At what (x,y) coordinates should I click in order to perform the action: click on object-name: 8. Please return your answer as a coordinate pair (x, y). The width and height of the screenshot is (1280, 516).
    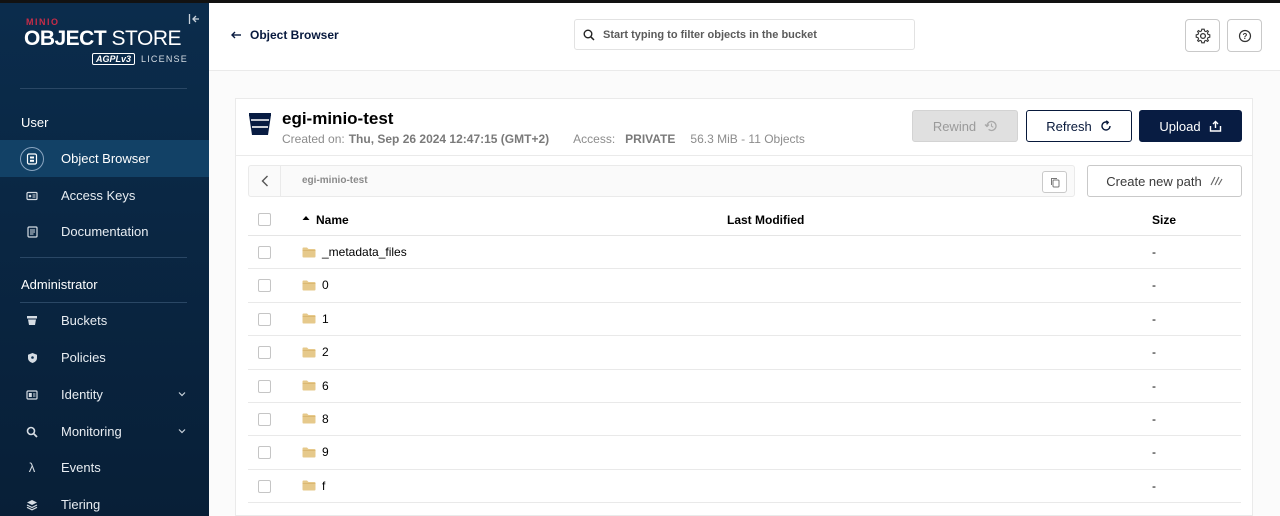
    Looking at the image, I should click on (325, 419).